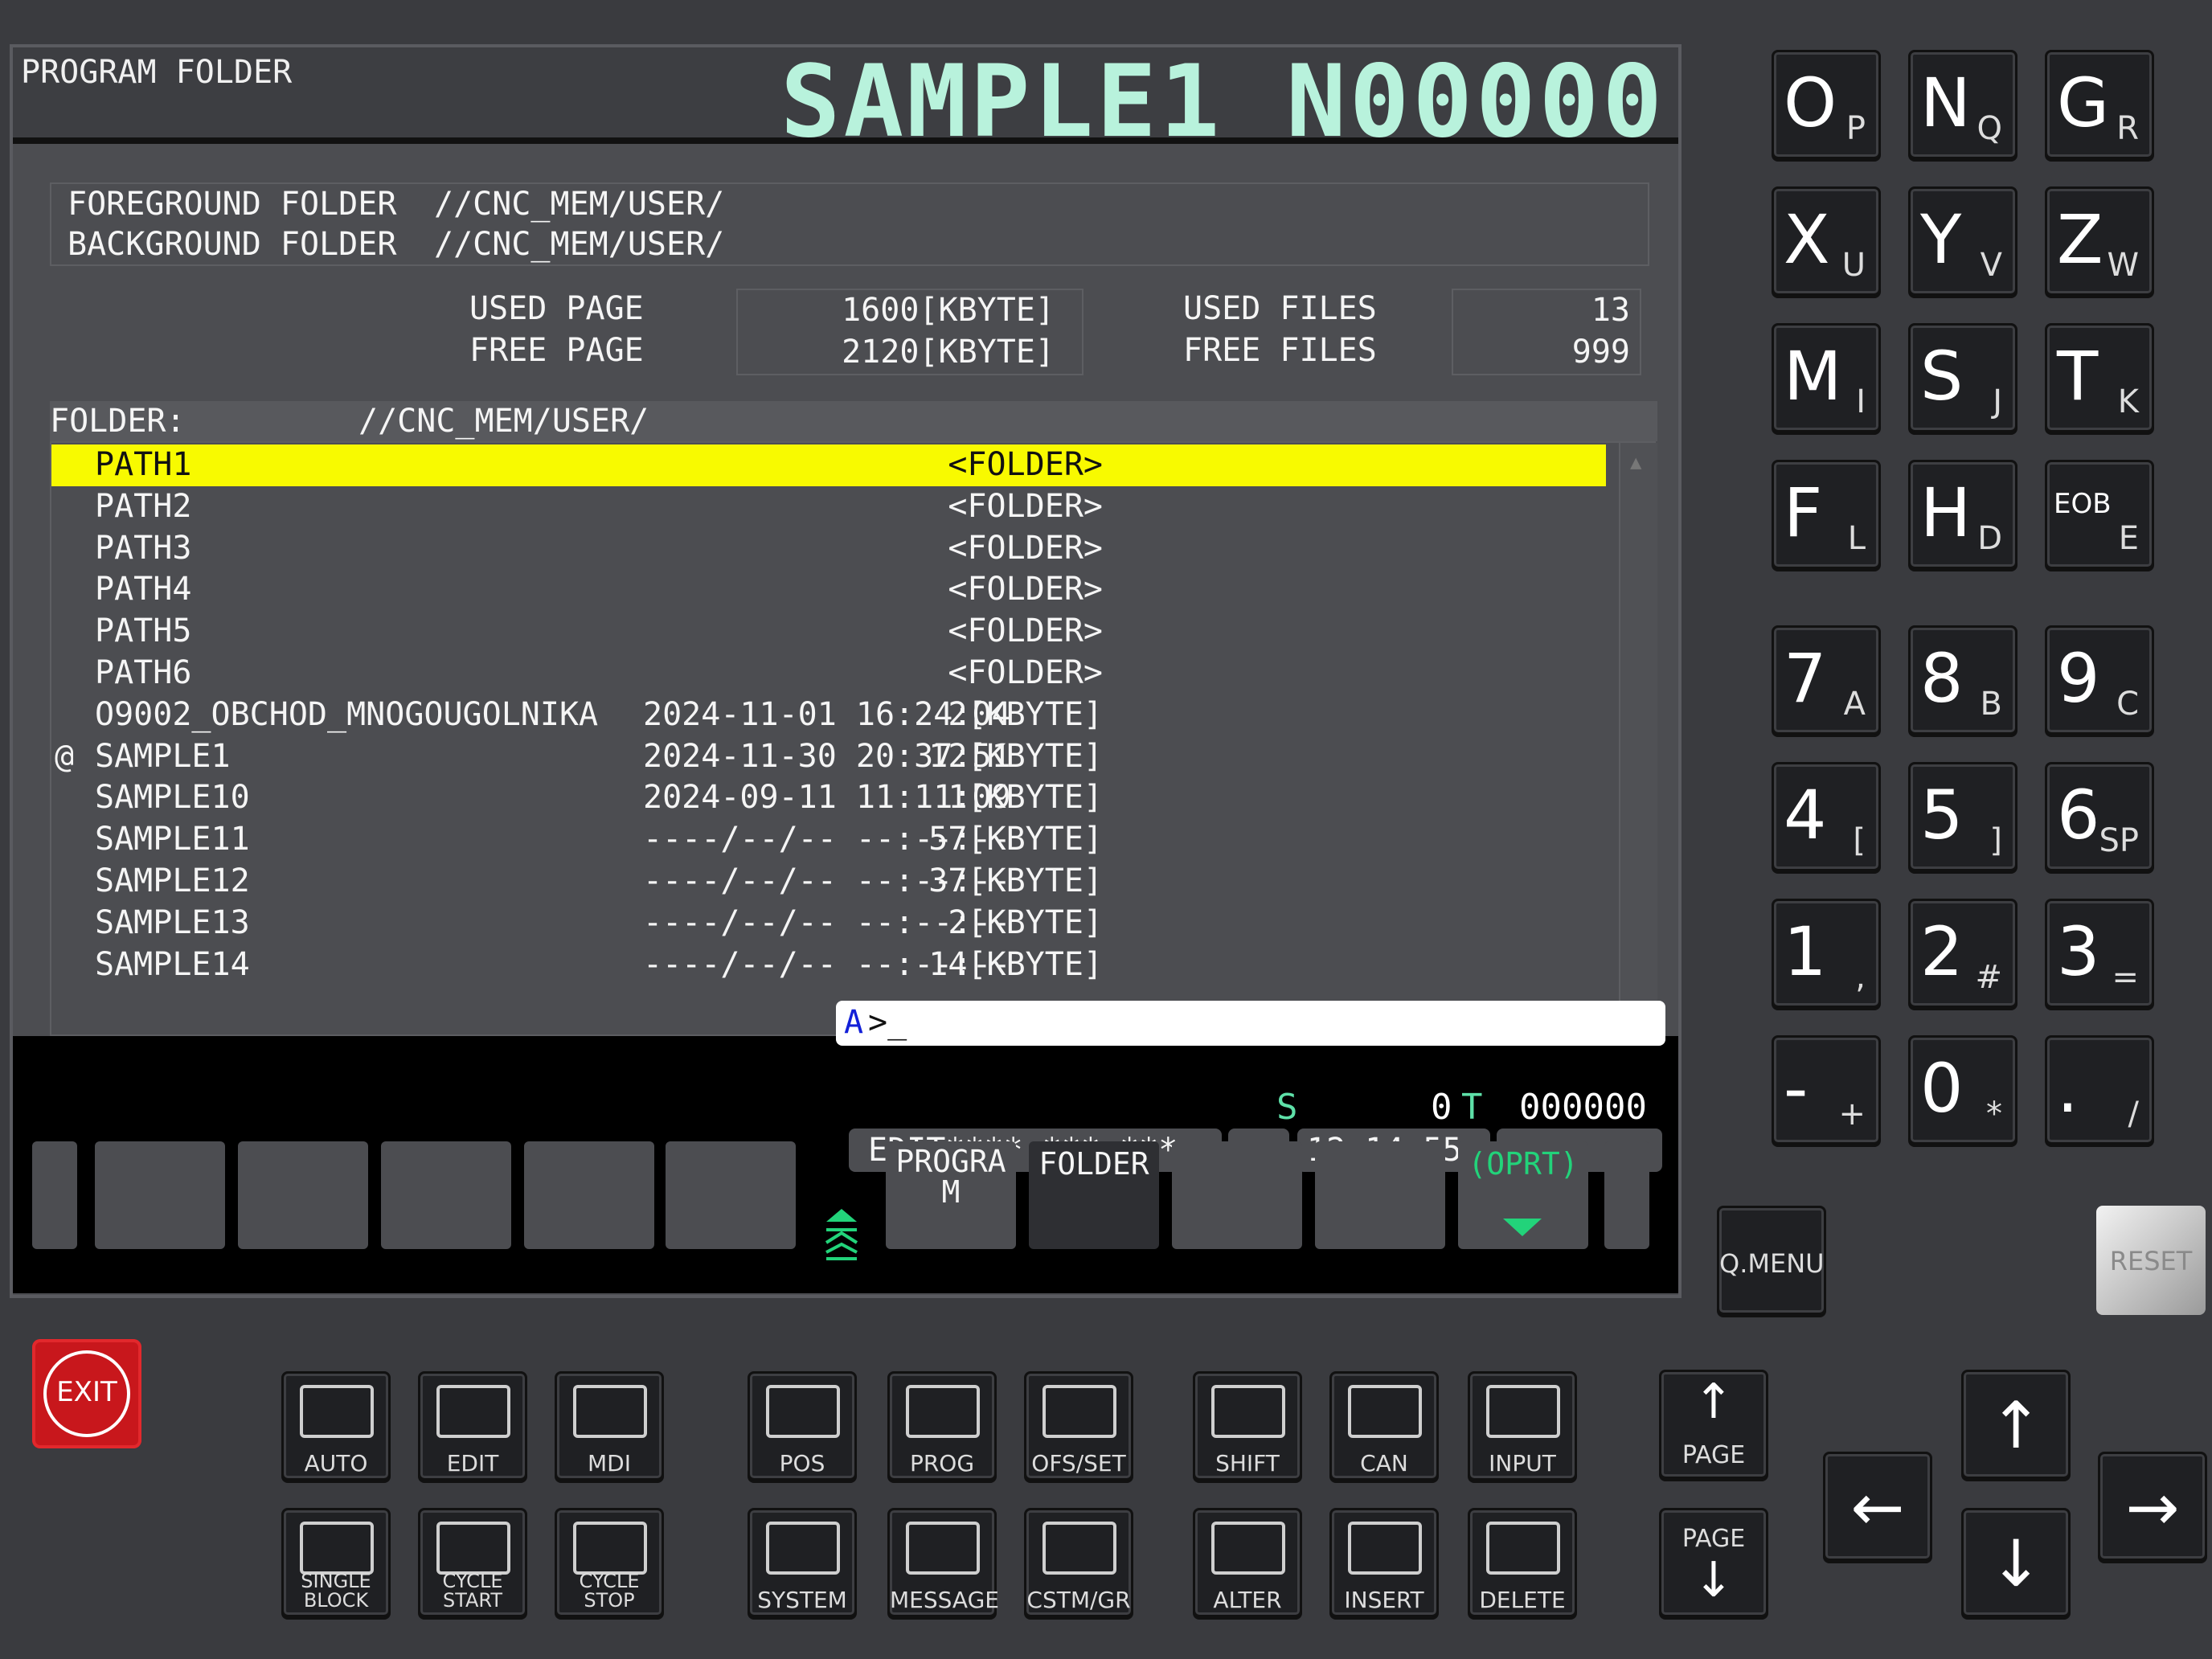  I want to click on reset-label: RESET, so click(2151, 1261).